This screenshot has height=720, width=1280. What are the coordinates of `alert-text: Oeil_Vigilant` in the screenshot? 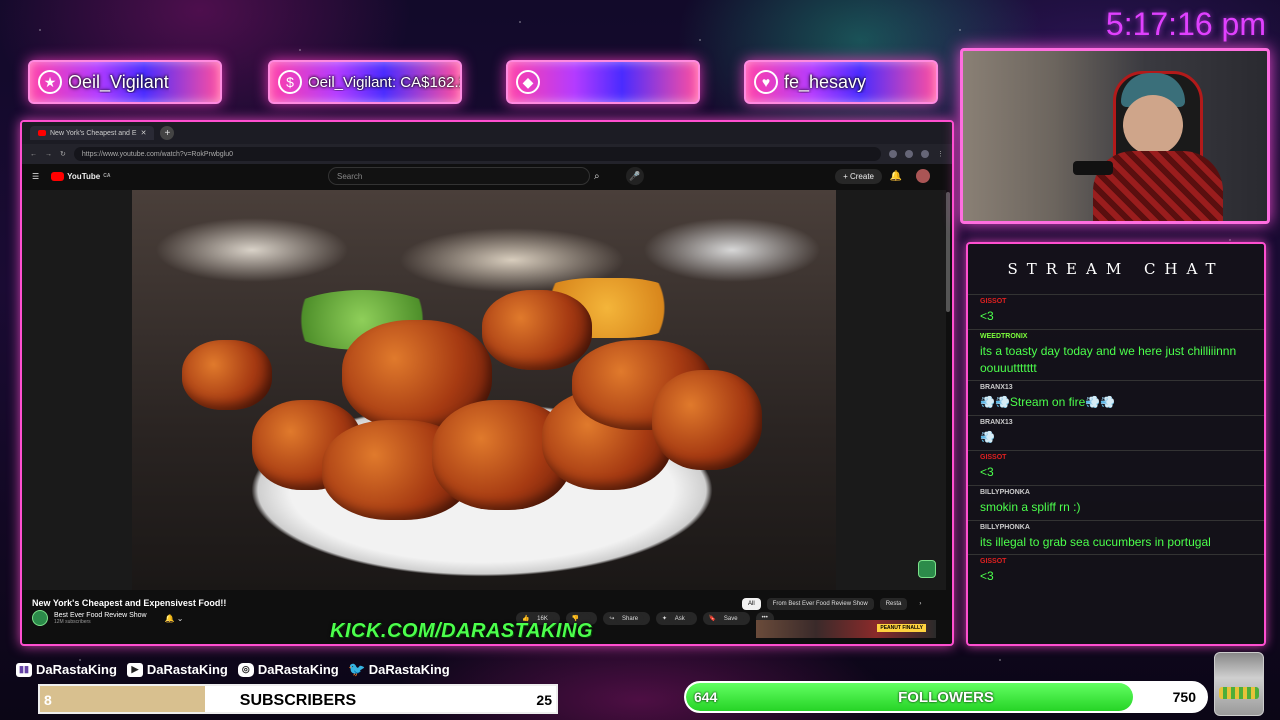 It's located at (118, 81).